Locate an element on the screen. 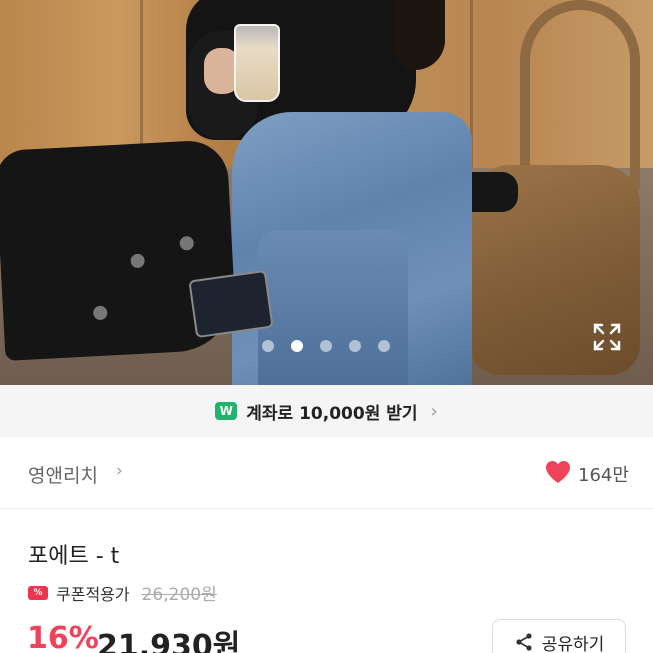 The image size is (653, 653). hair is located at coordinates (420, 35).